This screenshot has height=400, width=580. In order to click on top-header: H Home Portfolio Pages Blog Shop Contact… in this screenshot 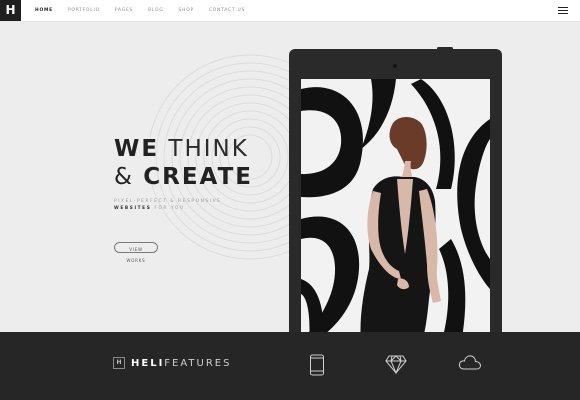, I will do `click(290, 11)`.